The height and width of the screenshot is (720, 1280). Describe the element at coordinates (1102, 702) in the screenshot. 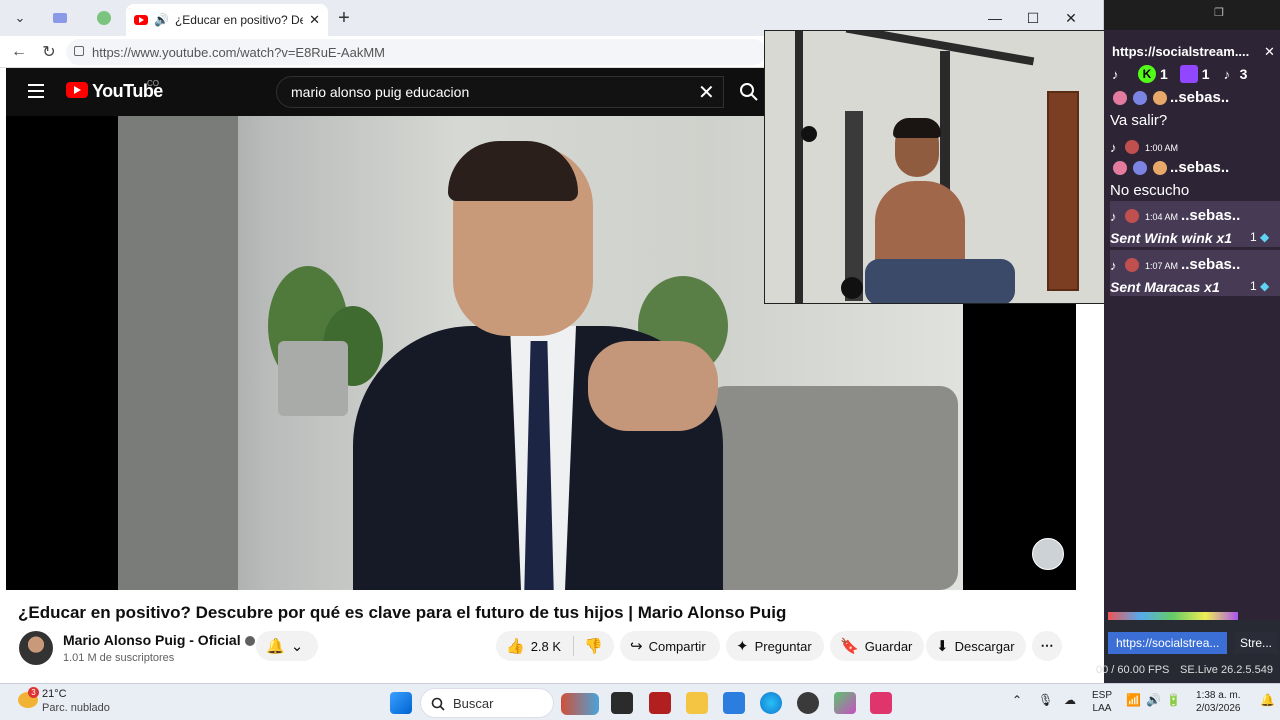

I see `language-indicator: ESP LAA` at that location.